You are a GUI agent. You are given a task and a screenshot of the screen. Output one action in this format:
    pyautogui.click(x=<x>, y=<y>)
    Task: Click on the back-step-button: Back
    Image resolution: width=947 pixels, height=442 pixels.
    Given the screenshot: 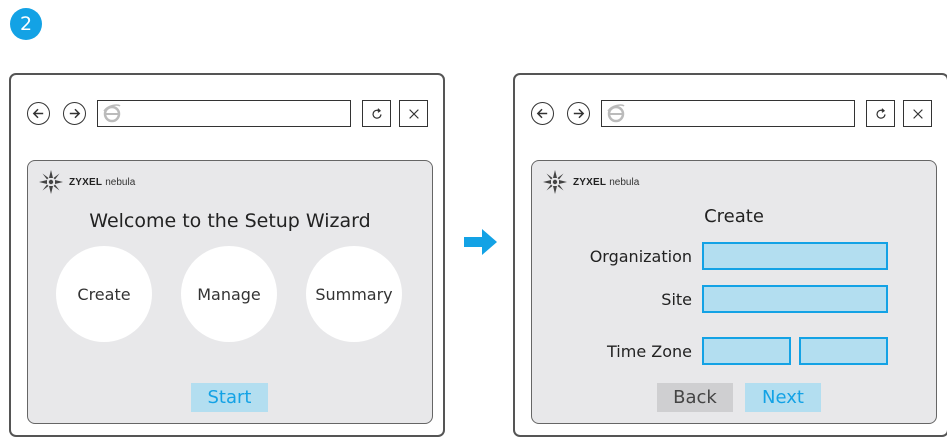 What is the action you would take?
    pyautogui.click(x=695, y=397)
    